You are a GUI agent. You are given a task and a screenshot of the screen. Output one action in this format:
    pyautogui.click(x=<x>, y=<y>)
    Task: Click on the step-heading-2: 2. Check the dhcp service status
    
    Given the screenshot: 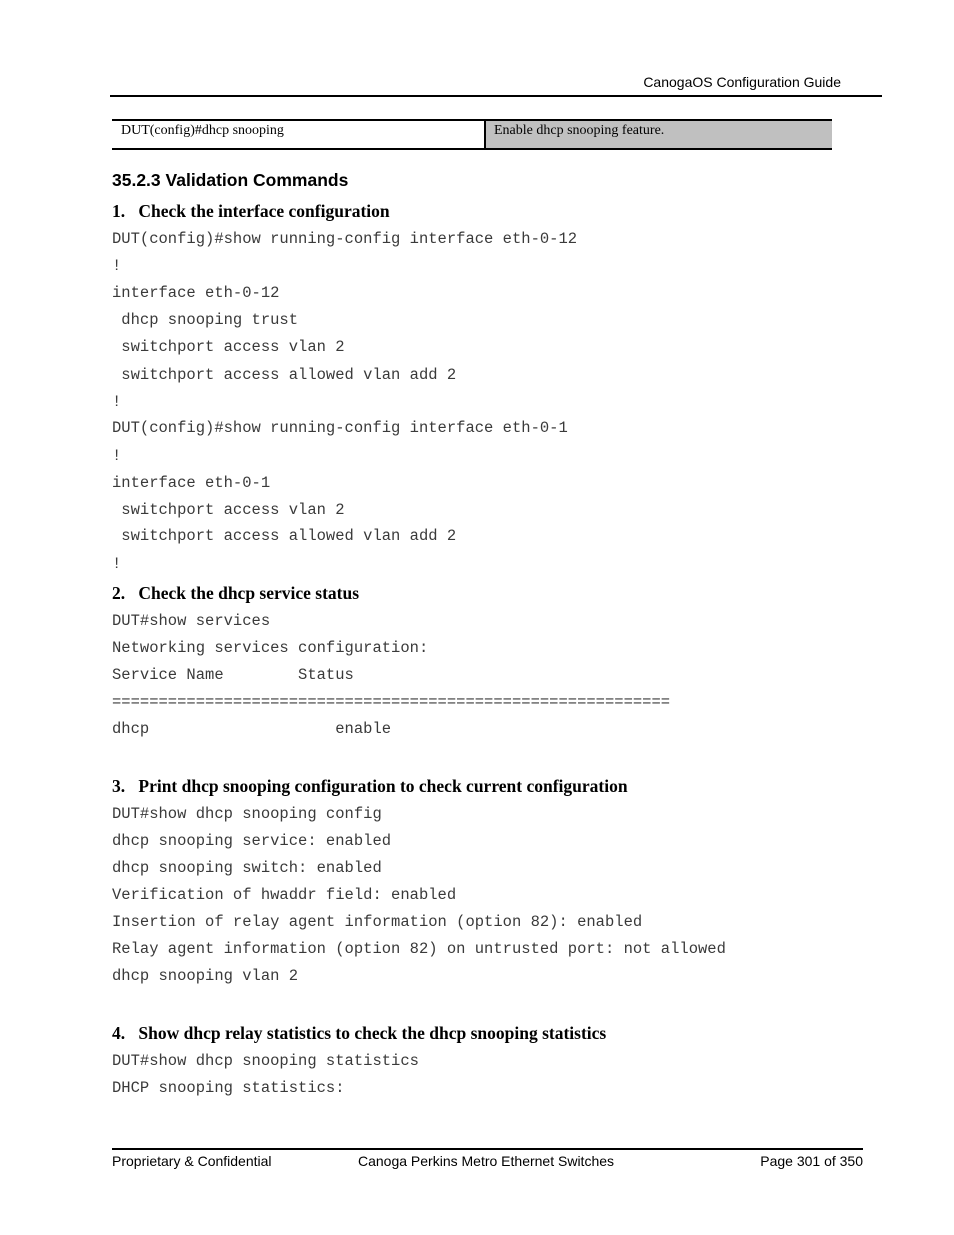 What is the action you would take?
    pyautogui.click(x=235, y=593)
    